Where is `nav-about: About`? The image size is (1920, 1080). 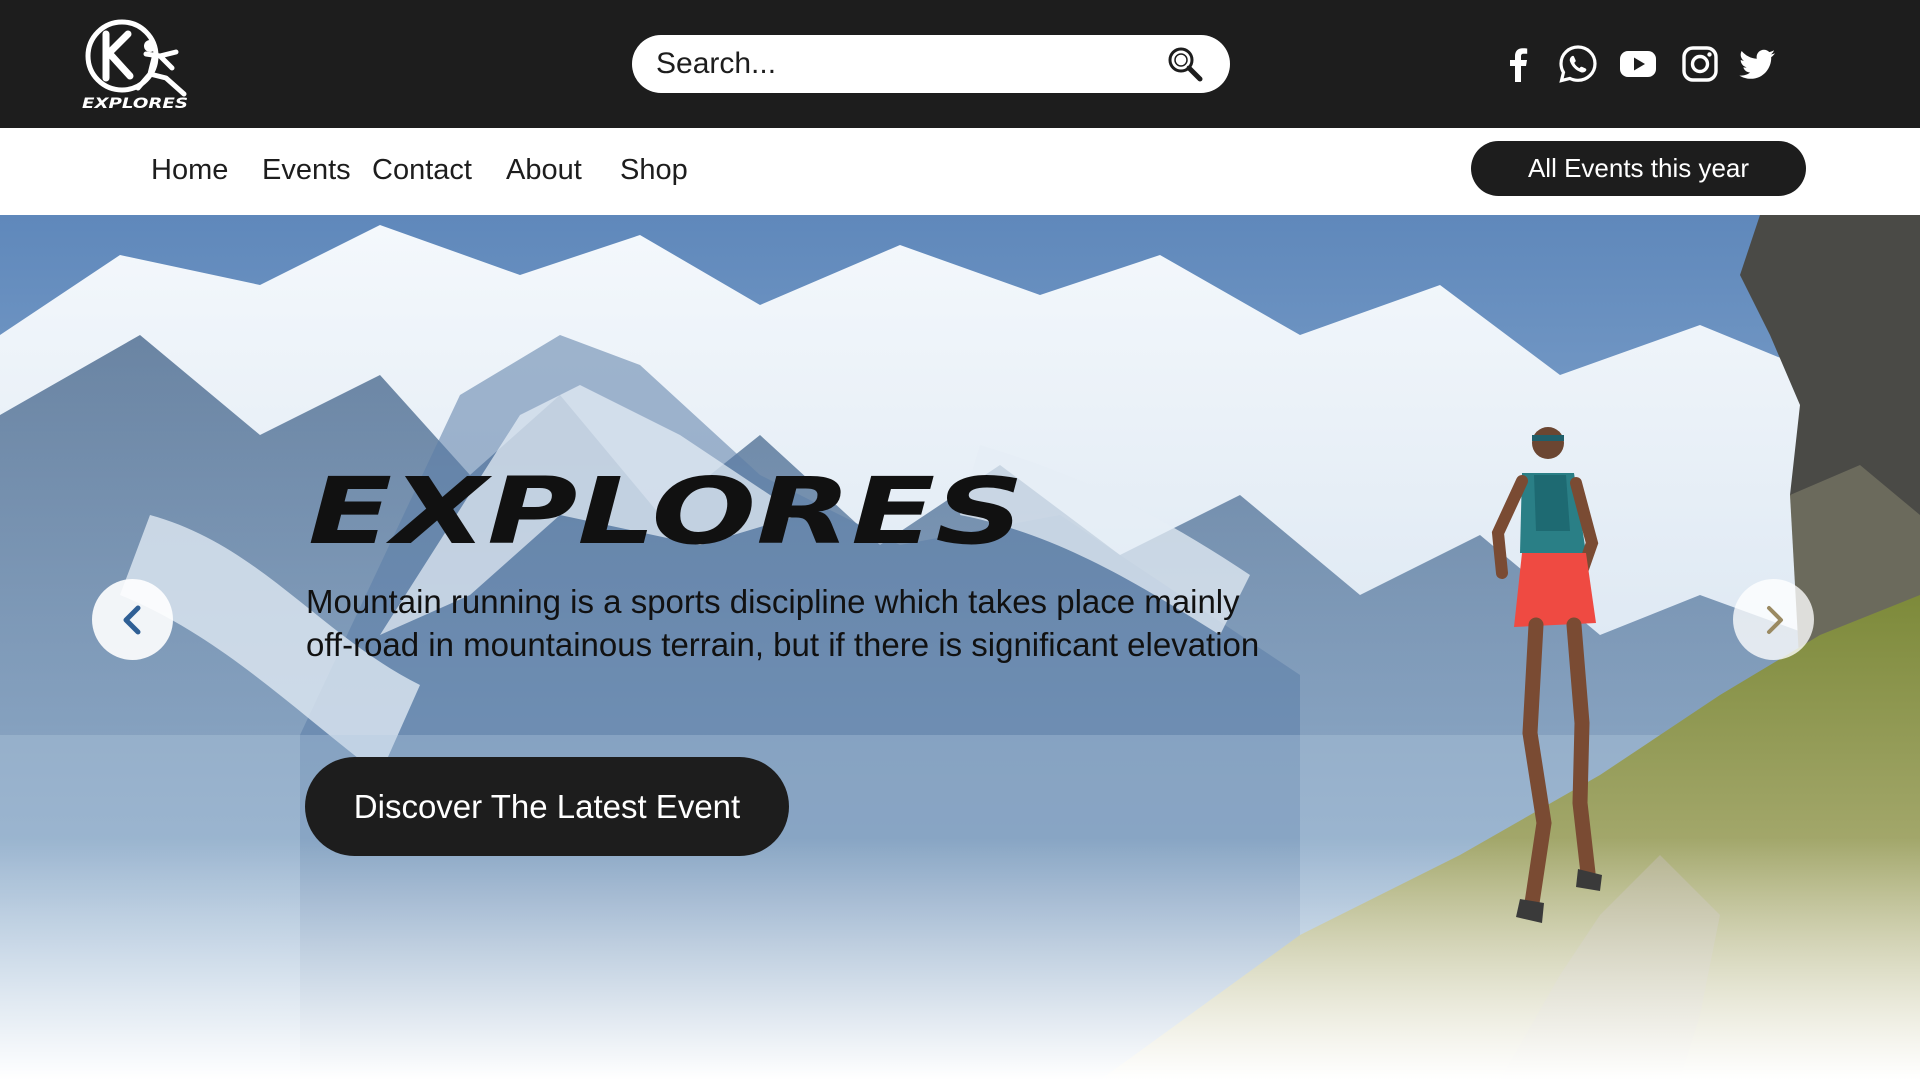 nav-about: About is located at coordinates (544, 170).